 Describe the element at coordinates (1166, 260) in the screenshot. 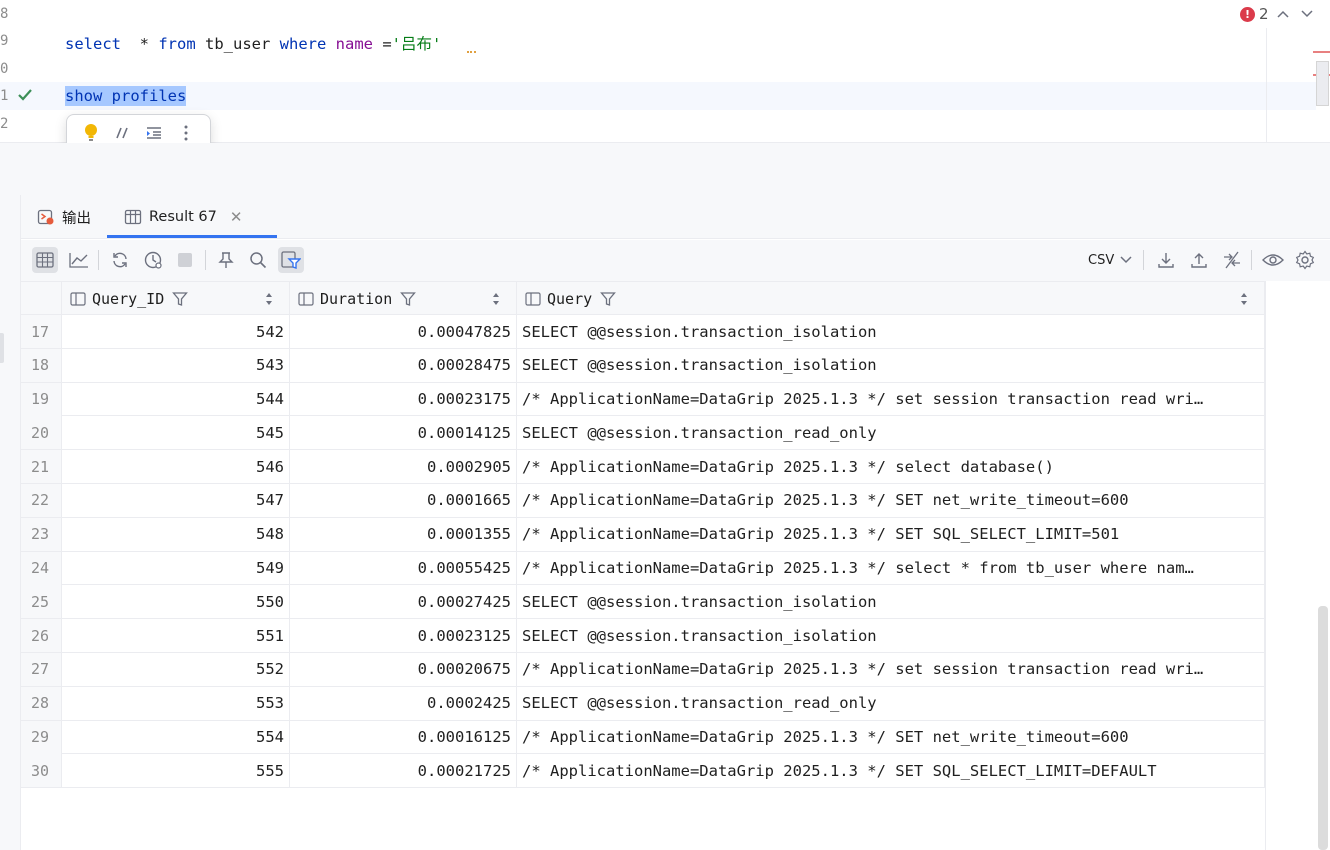

I see `download-icon` at that location.